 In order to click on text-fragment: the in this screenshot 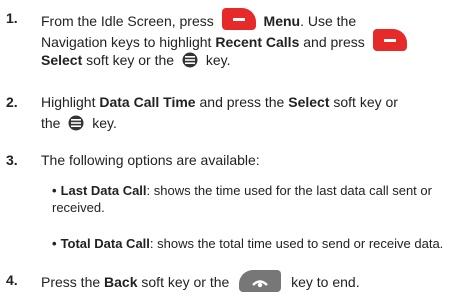, I will do `click(51, 123)`.